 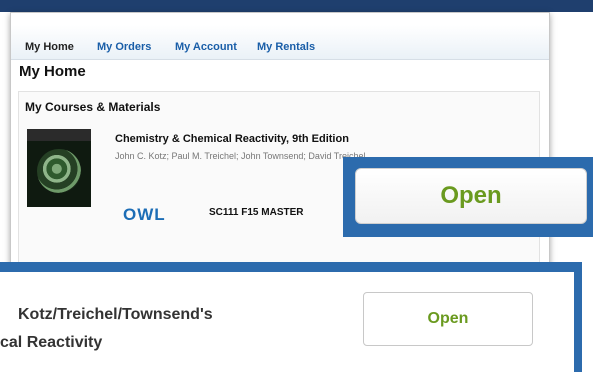 What do you see at coordinates (286, 47) in the screenshot?
I see `nav-my-rentals: My Rentals` at bounding box center [286, 47].